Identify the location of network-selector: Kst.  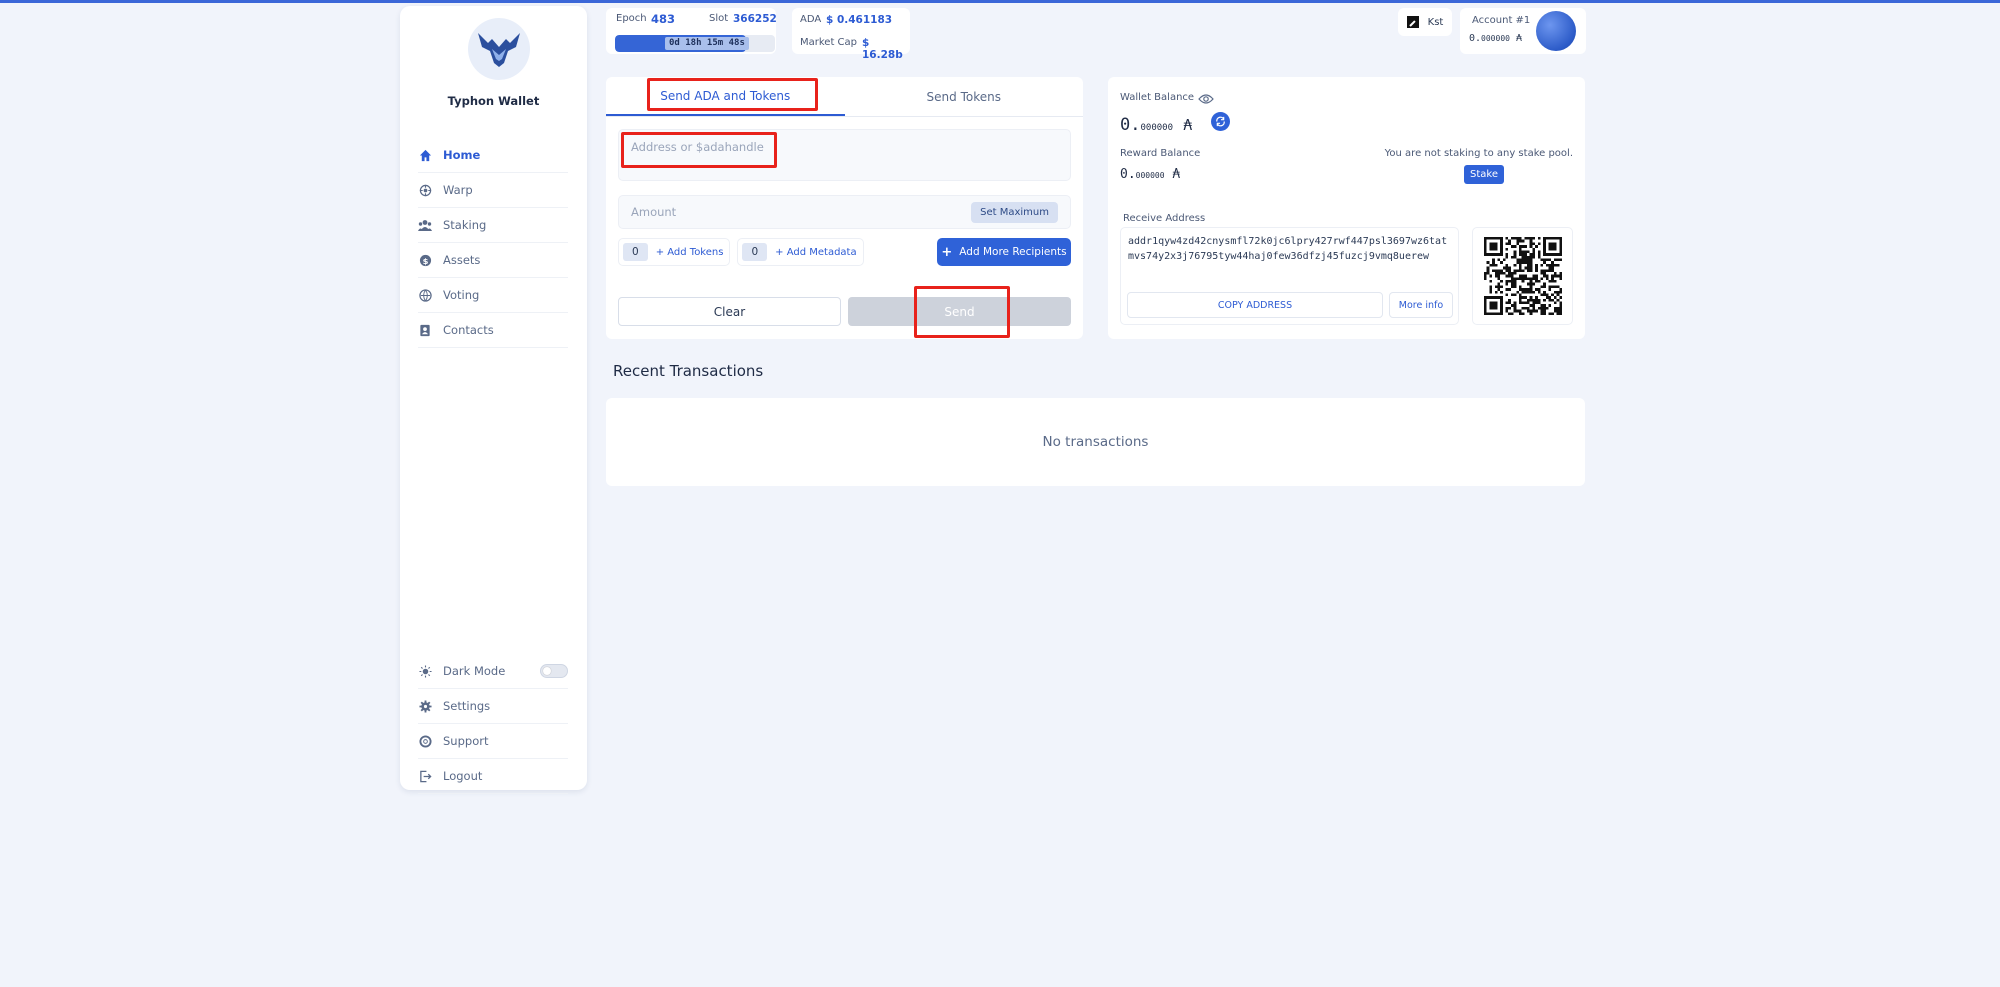
(1425, 22).